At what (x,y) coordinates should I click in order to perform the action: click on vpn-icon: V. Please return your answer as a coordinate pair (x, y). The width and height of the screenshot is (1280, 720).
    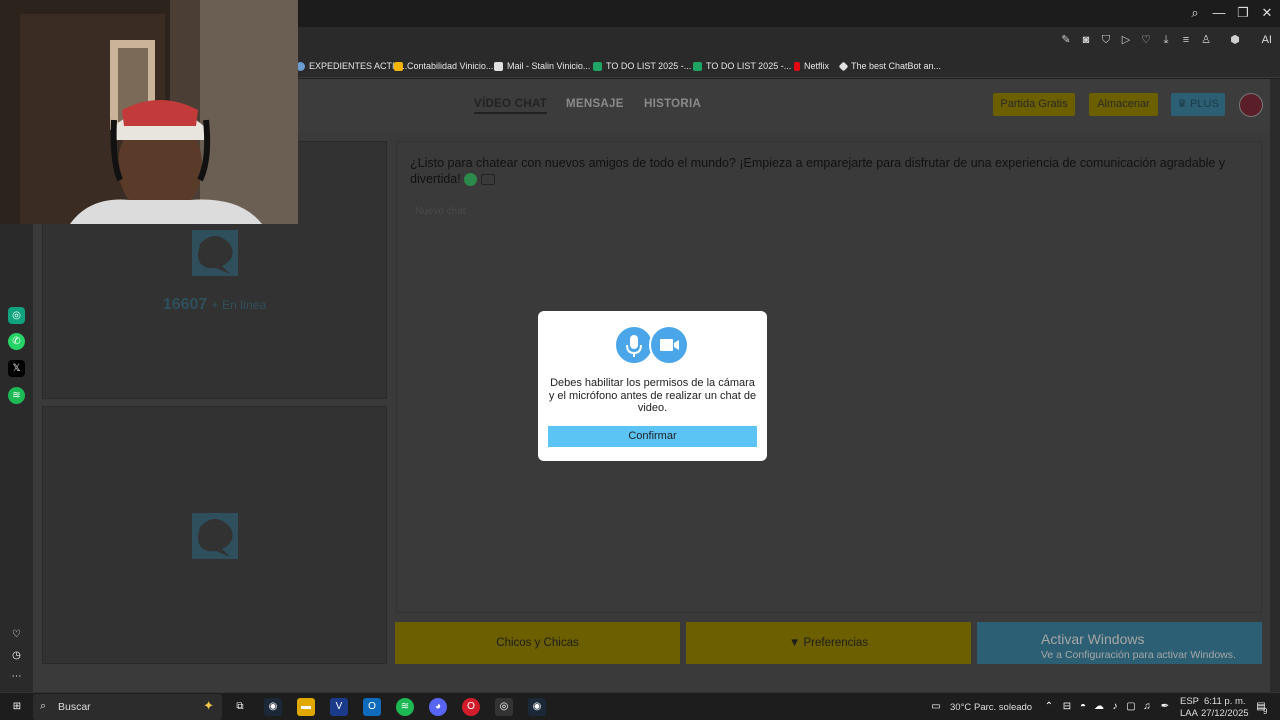
    Looking at the image, I should click on (339, 707).